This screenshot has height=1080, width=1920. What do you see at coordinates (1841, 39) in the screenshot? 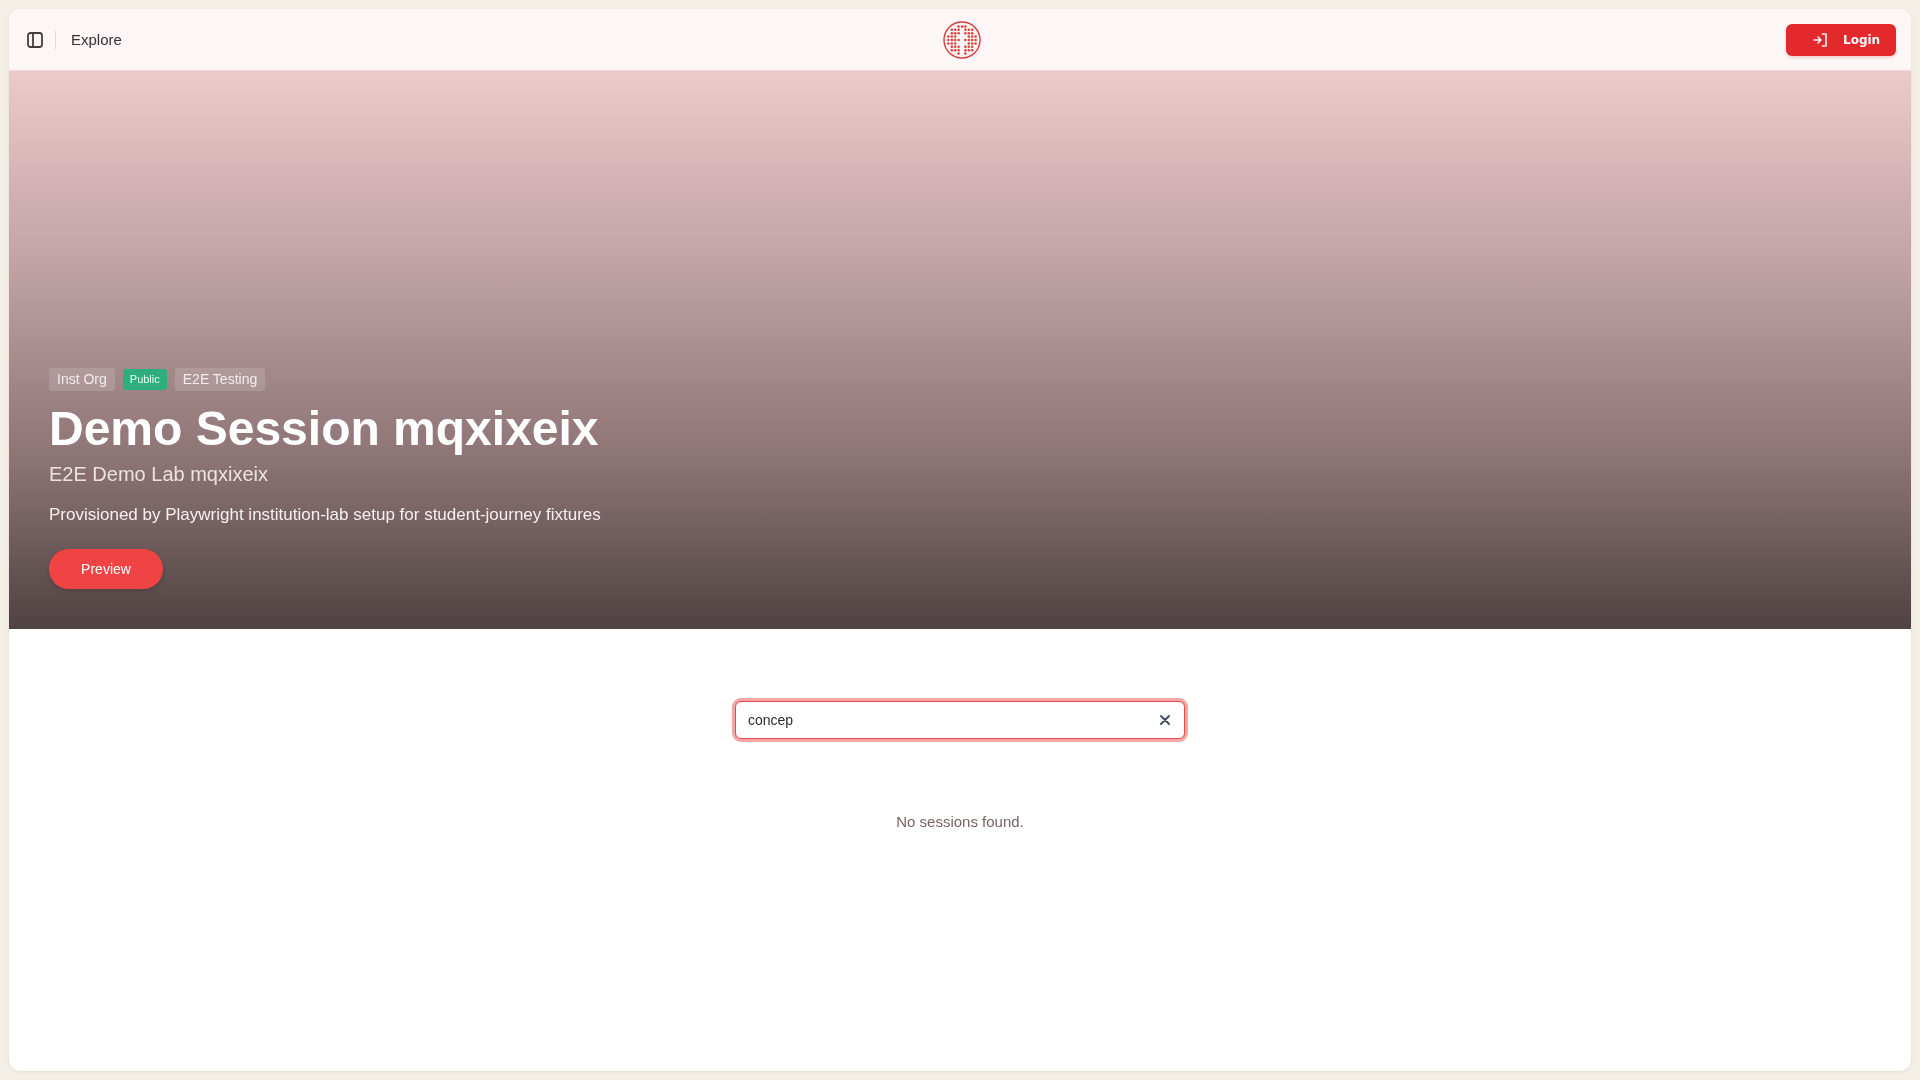
I see `login-button: Login` at bounding box center [1841, 39].